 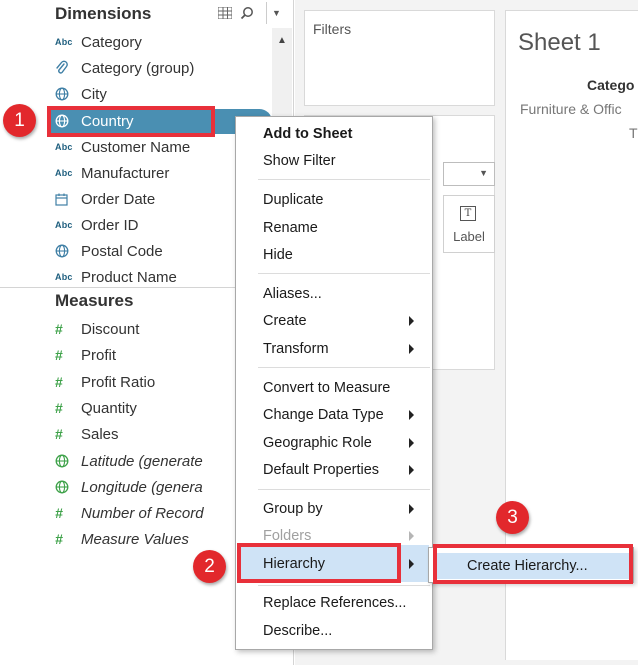 I want to click on menu-item-label: Folders, so click(x=287, y=536).